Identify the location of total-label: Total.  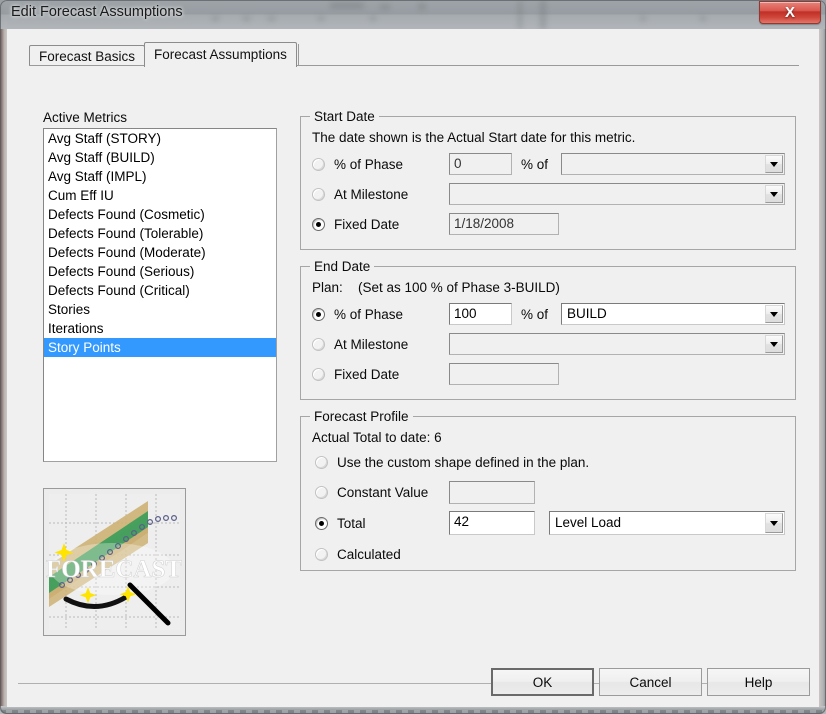
(351, 523).